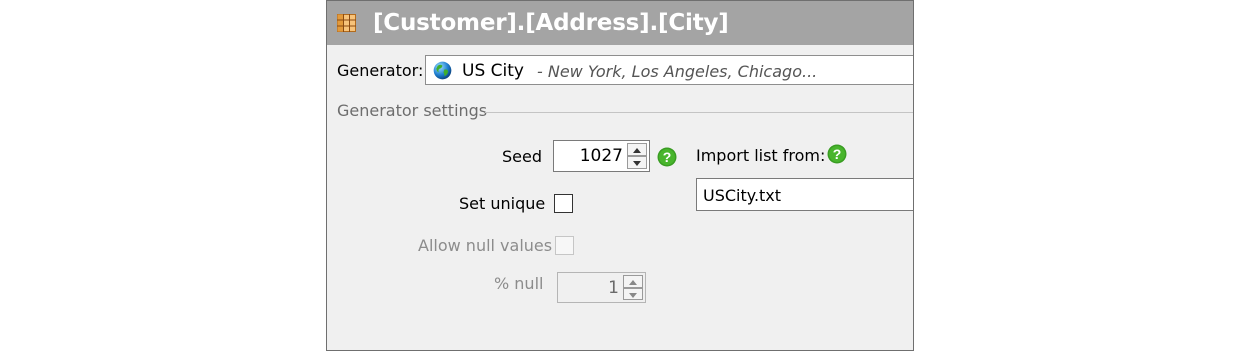 This screenshot has height=353, width=1240. I want to click on section-divider, so click(699, 112).